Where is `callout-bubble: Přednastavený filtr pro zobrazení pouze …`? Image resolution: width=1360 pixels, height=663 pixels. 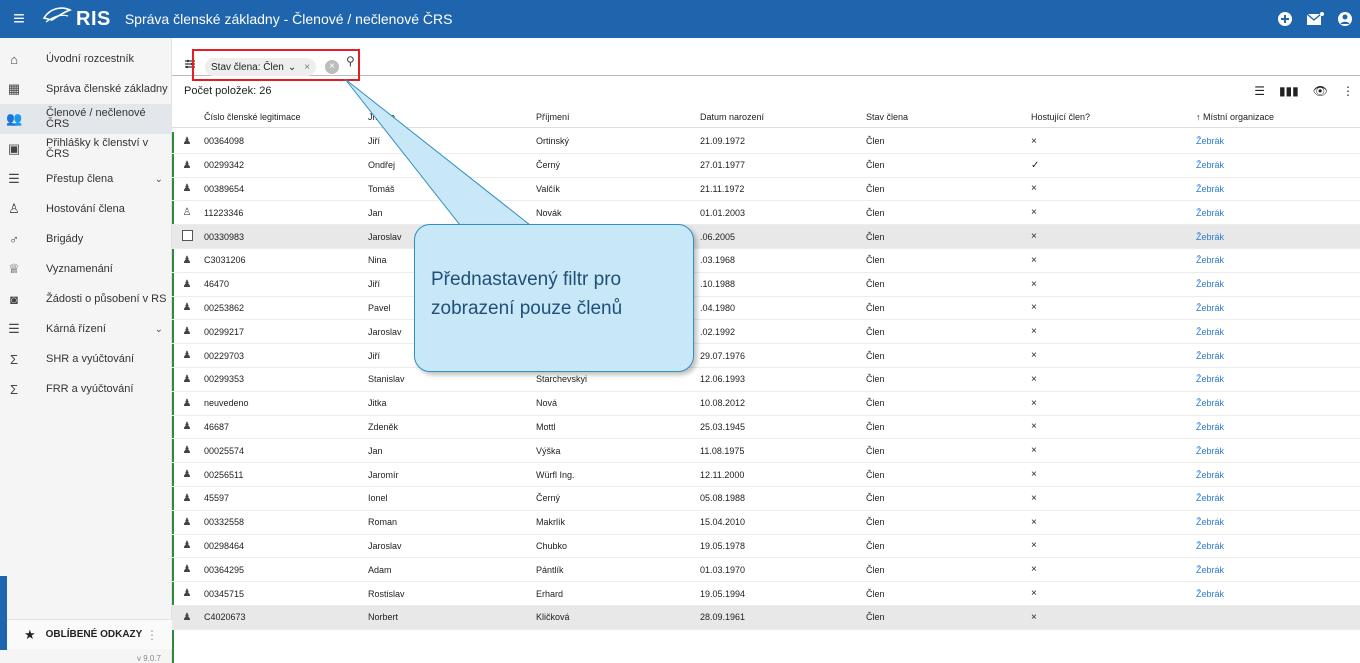 callout-bubble: Přednastavený filtr pro zobrazení pouze … is located at coordinates (554, 298).